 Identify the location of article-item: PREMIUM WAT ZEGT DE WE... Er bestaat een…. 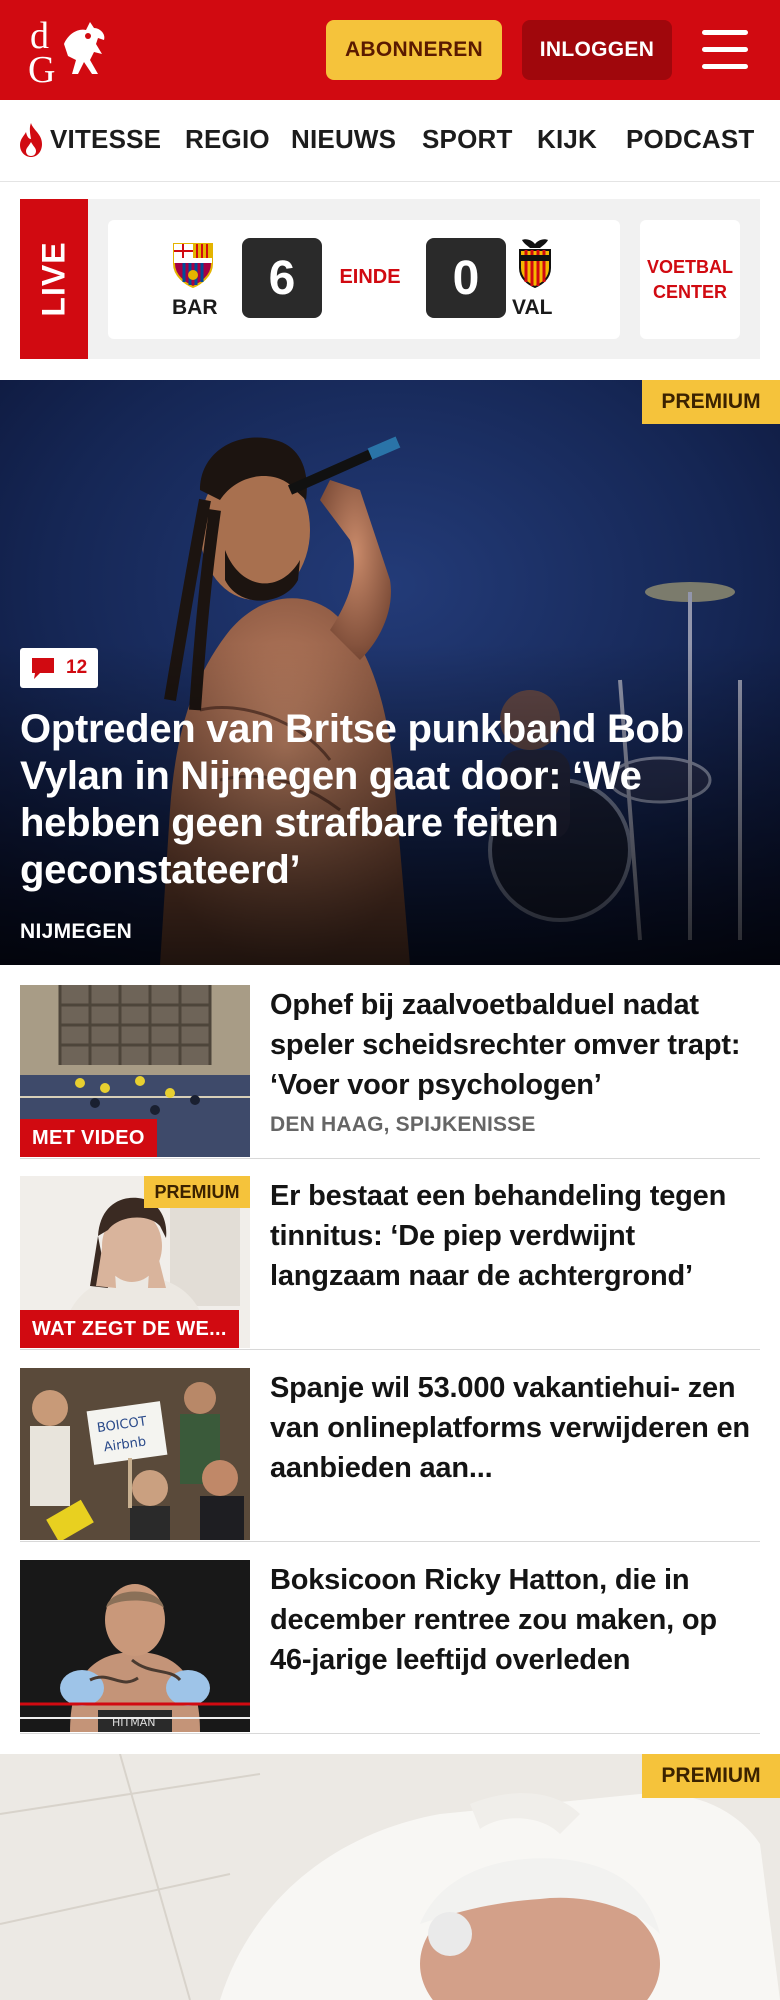
(390, 1263).